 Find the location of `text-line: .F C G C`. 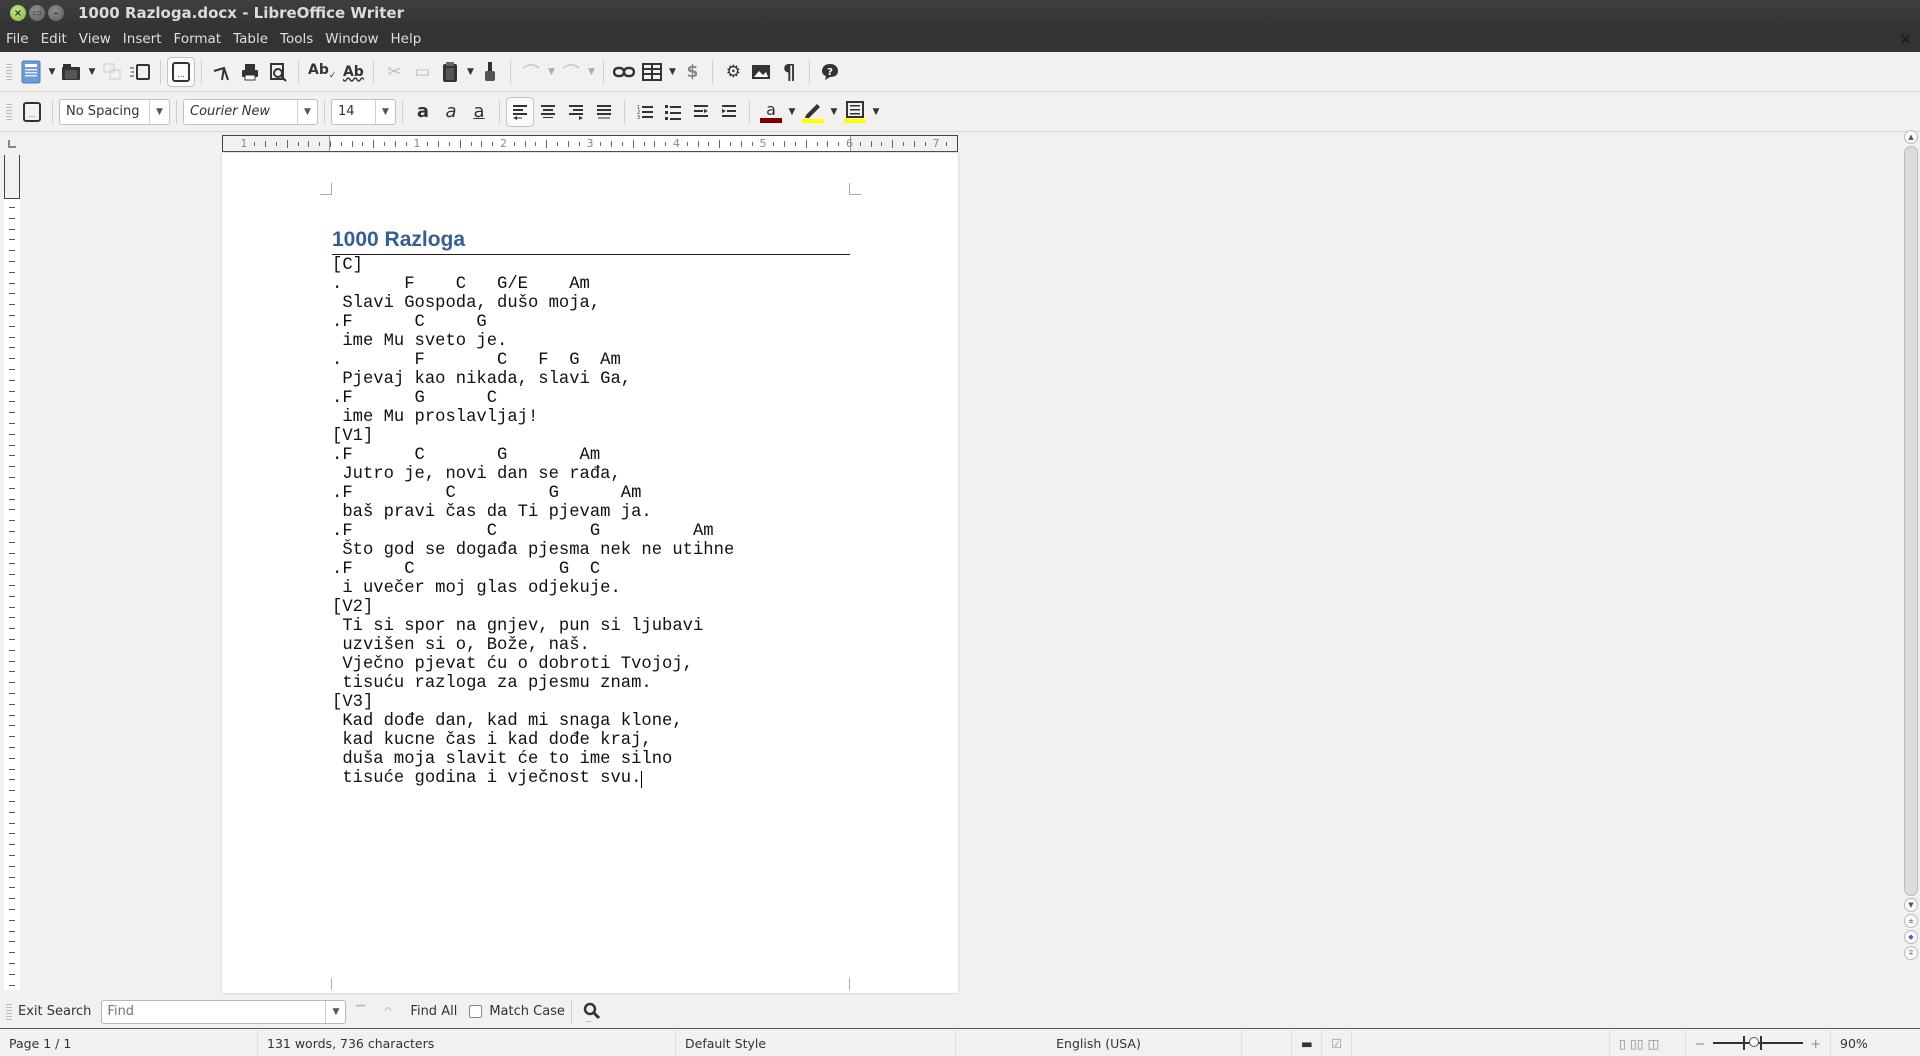

text-line: .F C G C is located at coordinates (533, 569).